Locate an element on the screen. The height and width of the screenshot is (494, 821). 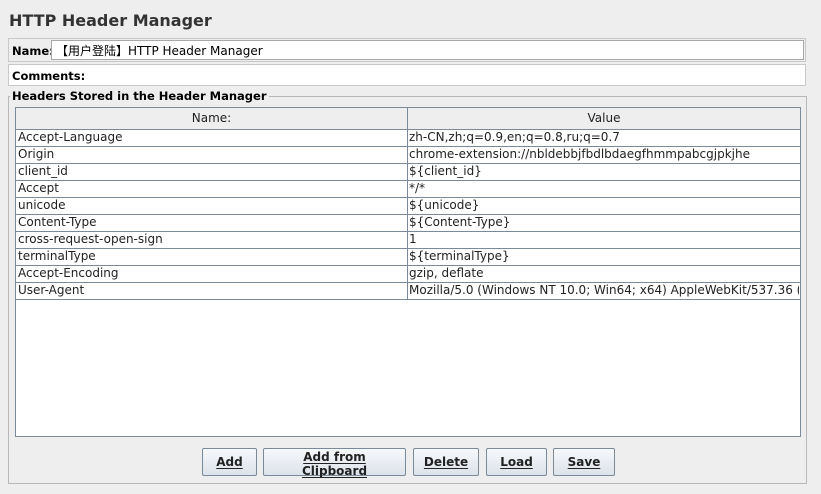
header-name-cell: Accept-Encoding is located at coordinates (212, 274).